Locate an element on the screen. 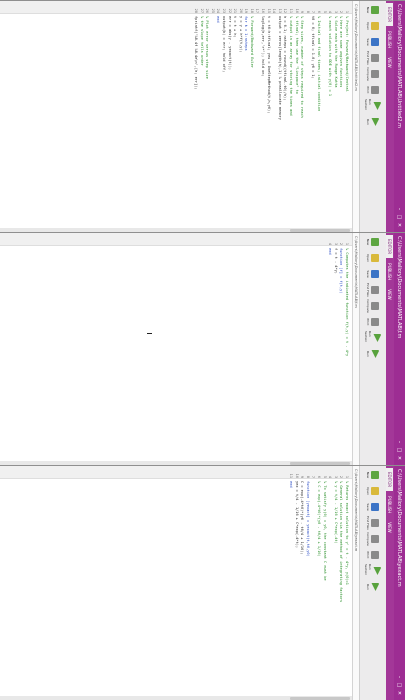 The width and height of the screenshot is (405, 700). code-line: 28 fprintf('%8.4f %8.4e\n',[h; err]); is located at coordinates (195, 116).